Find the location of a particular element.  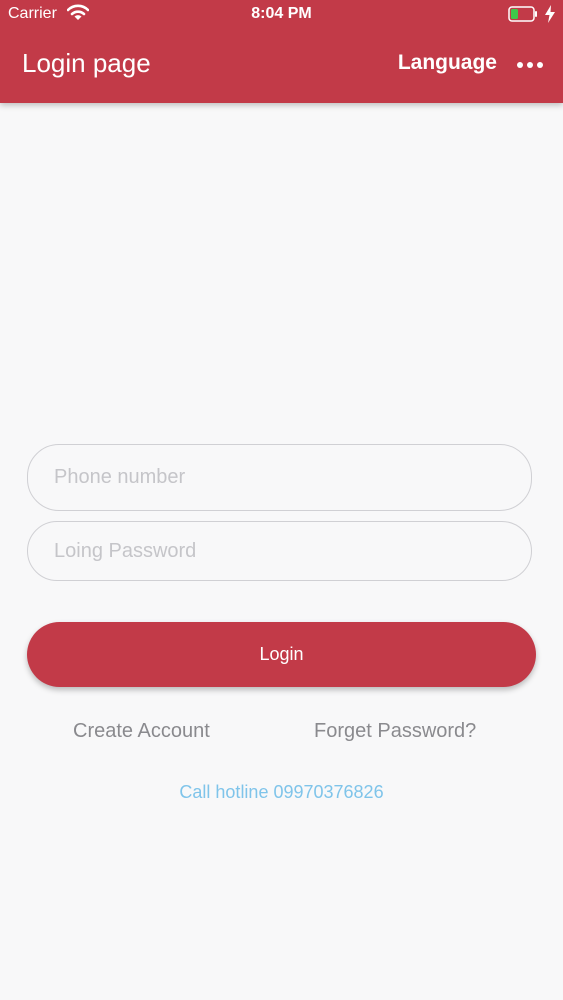

battery-icon is located at coordinates (522, 14).